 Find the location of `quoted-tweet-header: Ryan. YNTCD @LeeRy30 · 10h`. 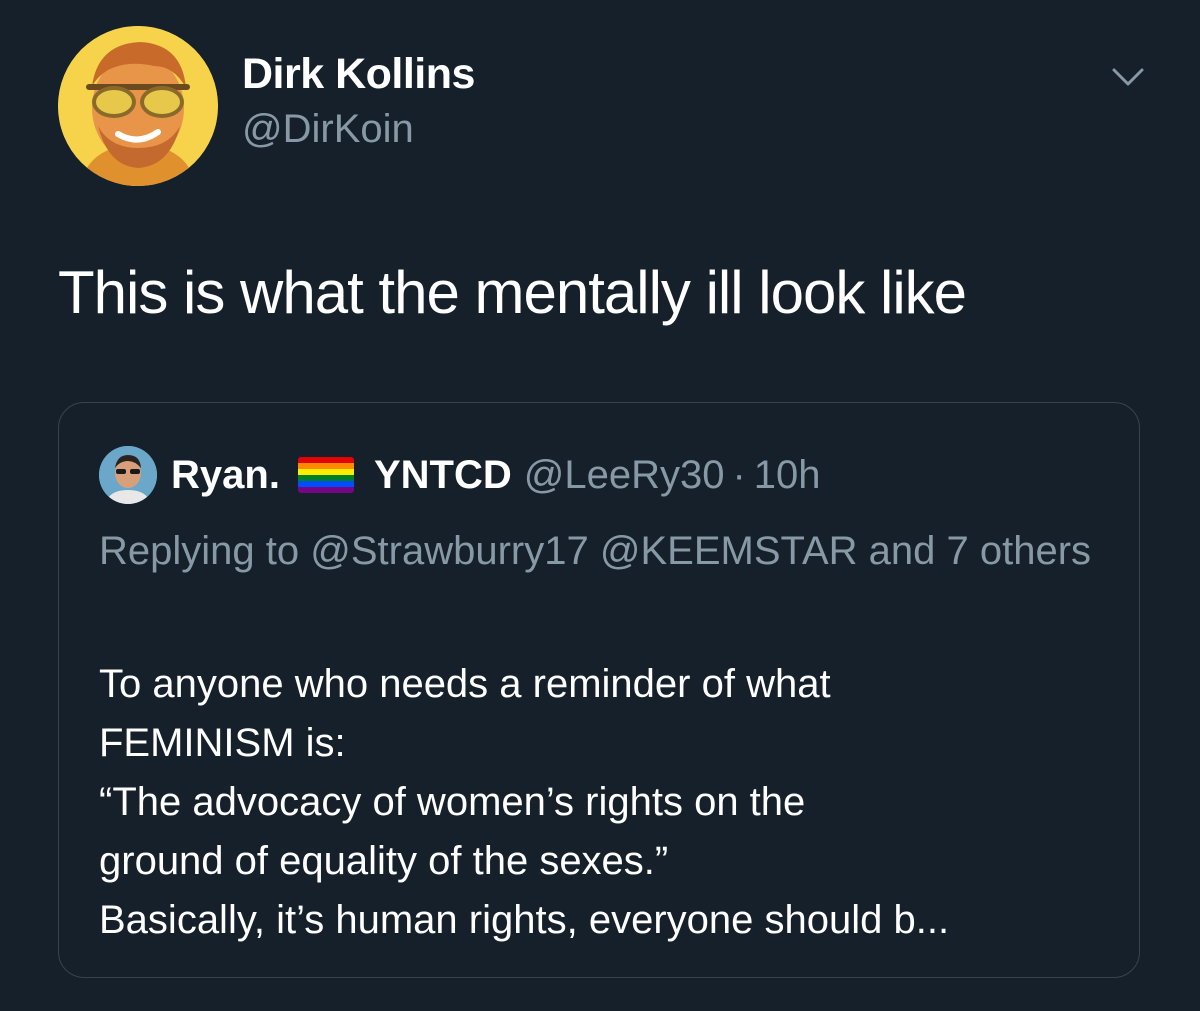

quoted-tweet-header: Ryan. YNTCD @LeeRy30 · 10h is located at coordinates (460, 475).